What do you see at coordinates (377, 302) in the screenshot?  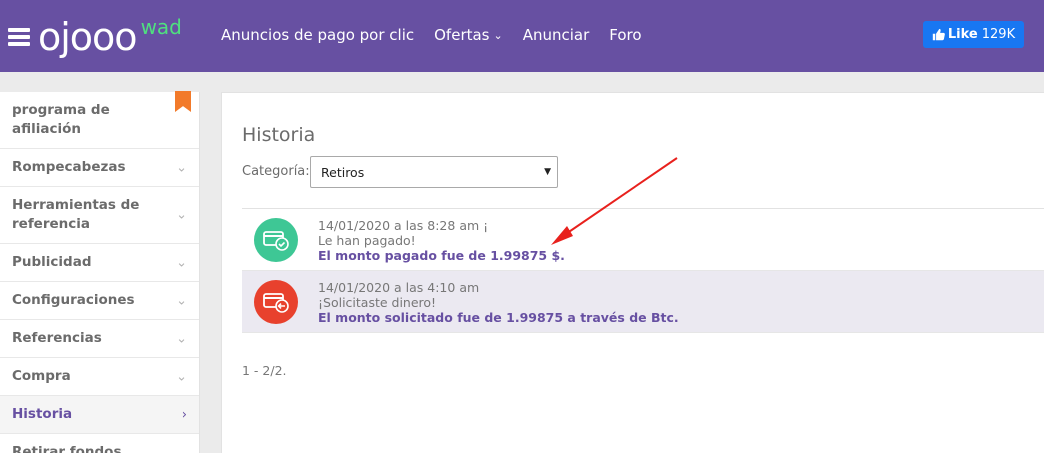 I see `entry-message: ¡Solicitaste dinero!` at bounding box center [377, 302].